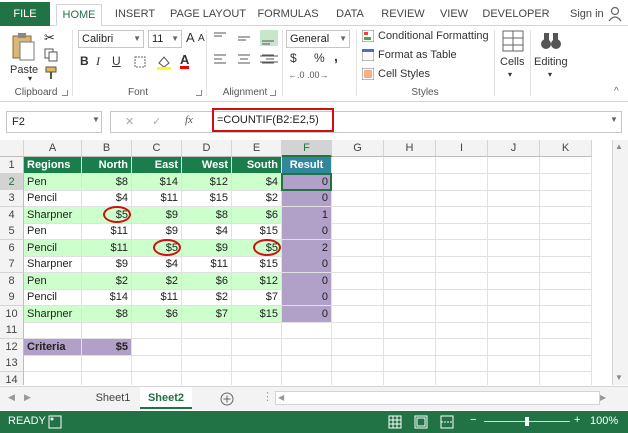 The height and width of the screenshot is (433, 628). I want to click on bold-button: B, so click(84, 61).